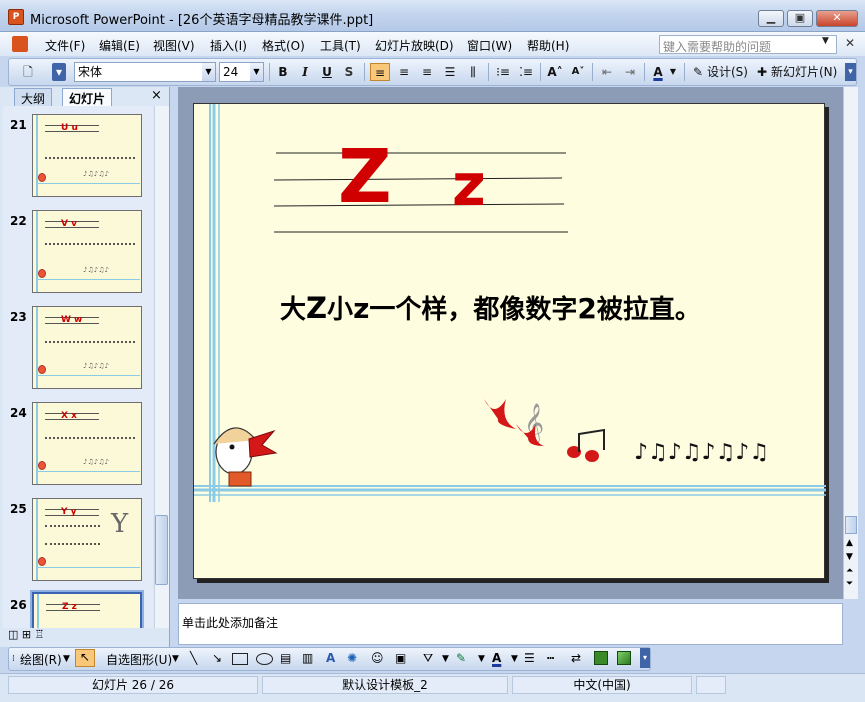 The image size is (865, 702). Describe the element at coordinates (800, 18) in the screenshot. I see `maximize-button: ▣` at that location.